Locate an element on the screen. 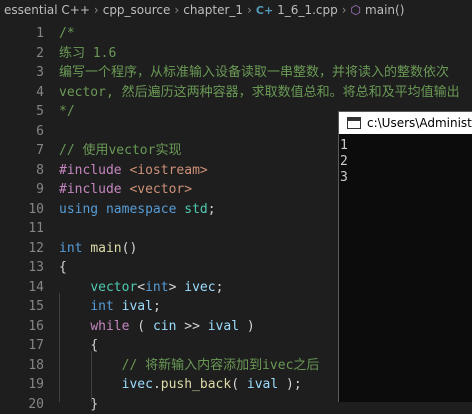 The height and width of the screenshot is (414, 472). code-text: // 使用vector实现 is located at coordinates (120, 151).